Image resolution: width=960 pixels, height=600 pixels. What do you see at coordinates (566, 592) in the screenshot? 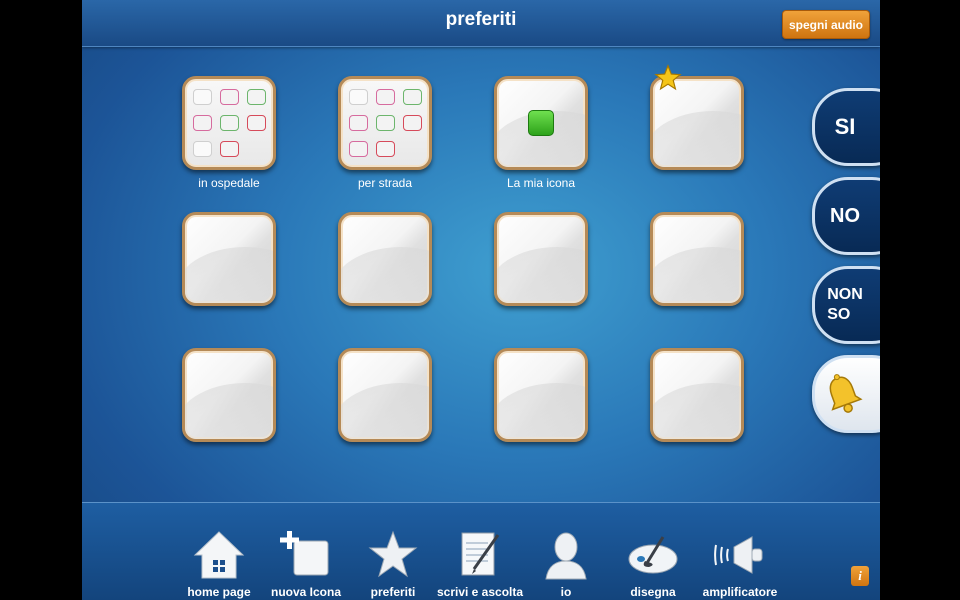
I see `dock-label: io` at bounding box center [566, 592].